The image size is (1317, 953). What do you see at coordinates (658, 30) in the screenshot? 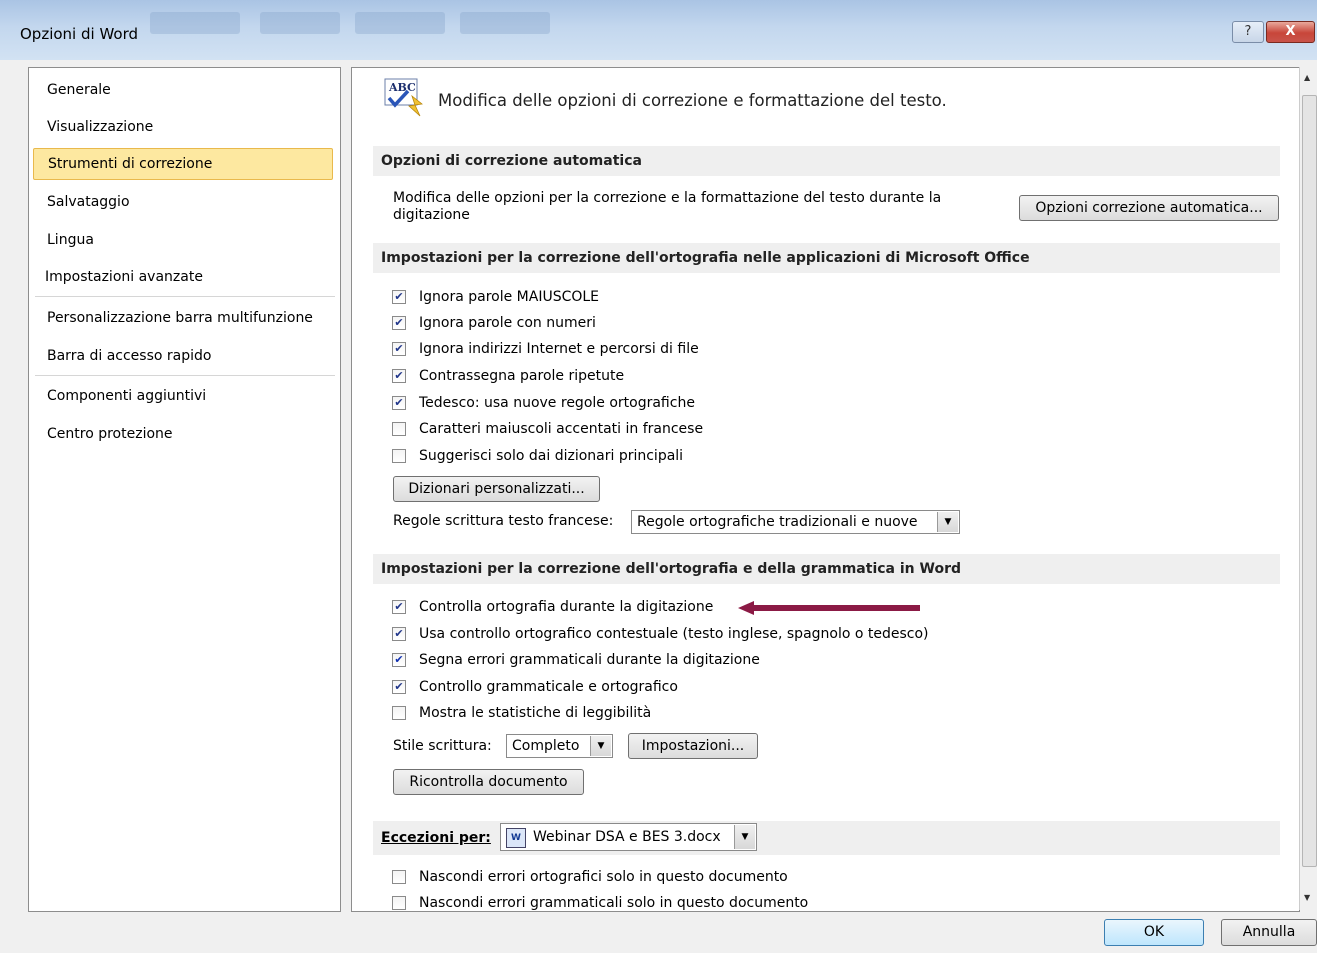
I see `title-bar` at bounding box center [658, 30].